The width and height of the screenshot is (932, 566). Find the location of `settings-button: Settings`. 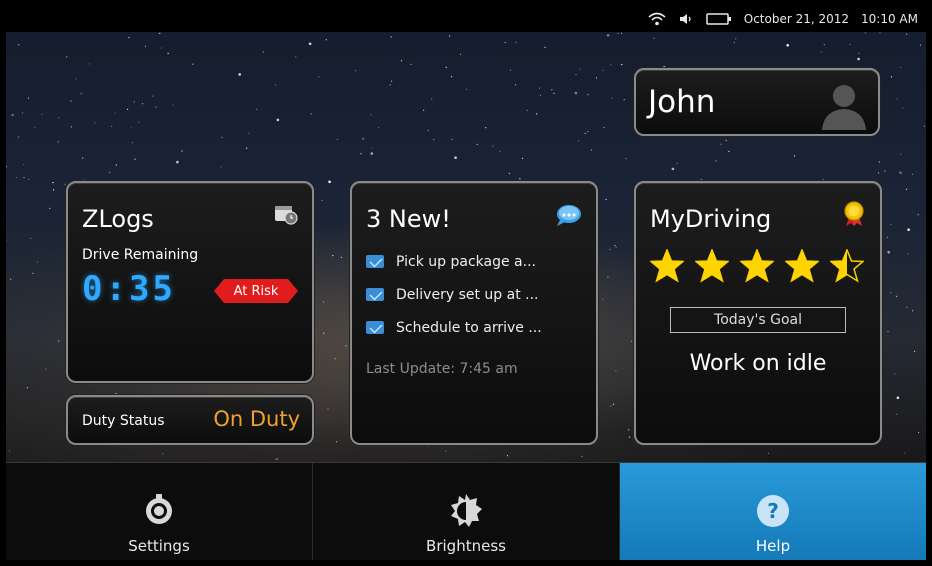

settings-button: Settings is located at coordinates (159, 511).